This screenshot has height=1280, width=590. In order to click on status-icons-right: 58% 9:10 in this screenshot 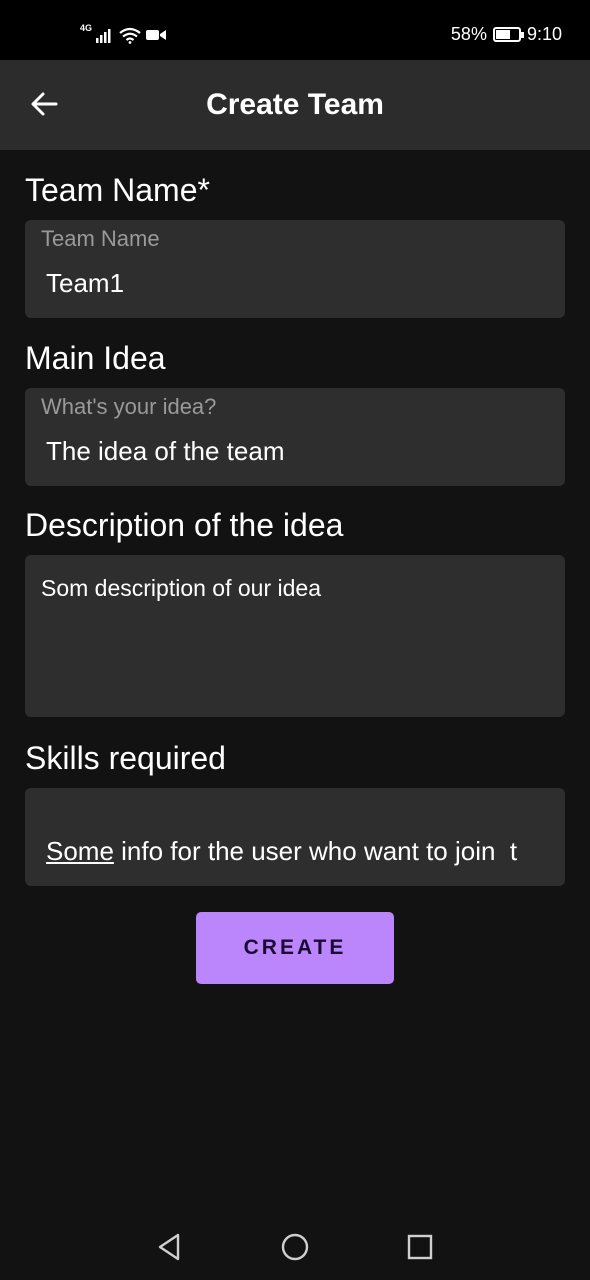, I will do `click(506, 34)`.